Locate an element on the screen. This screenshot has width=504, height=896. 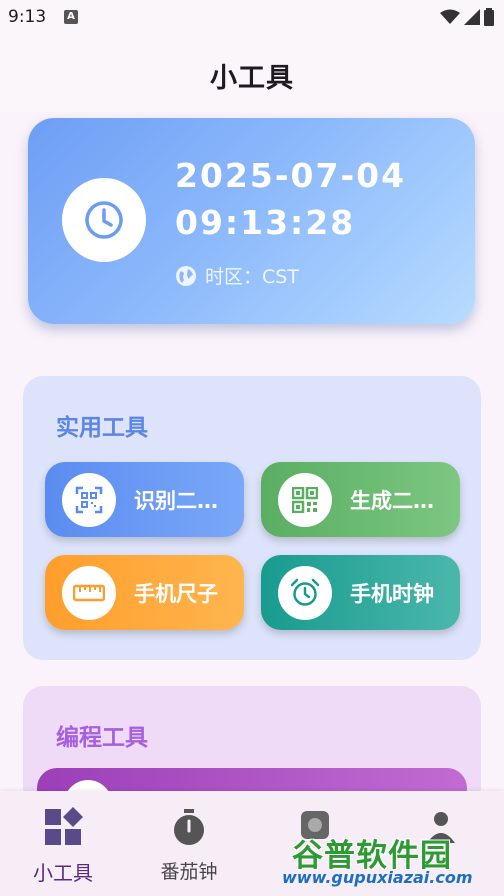
wifi-icon is located at coordinates (450, 16).